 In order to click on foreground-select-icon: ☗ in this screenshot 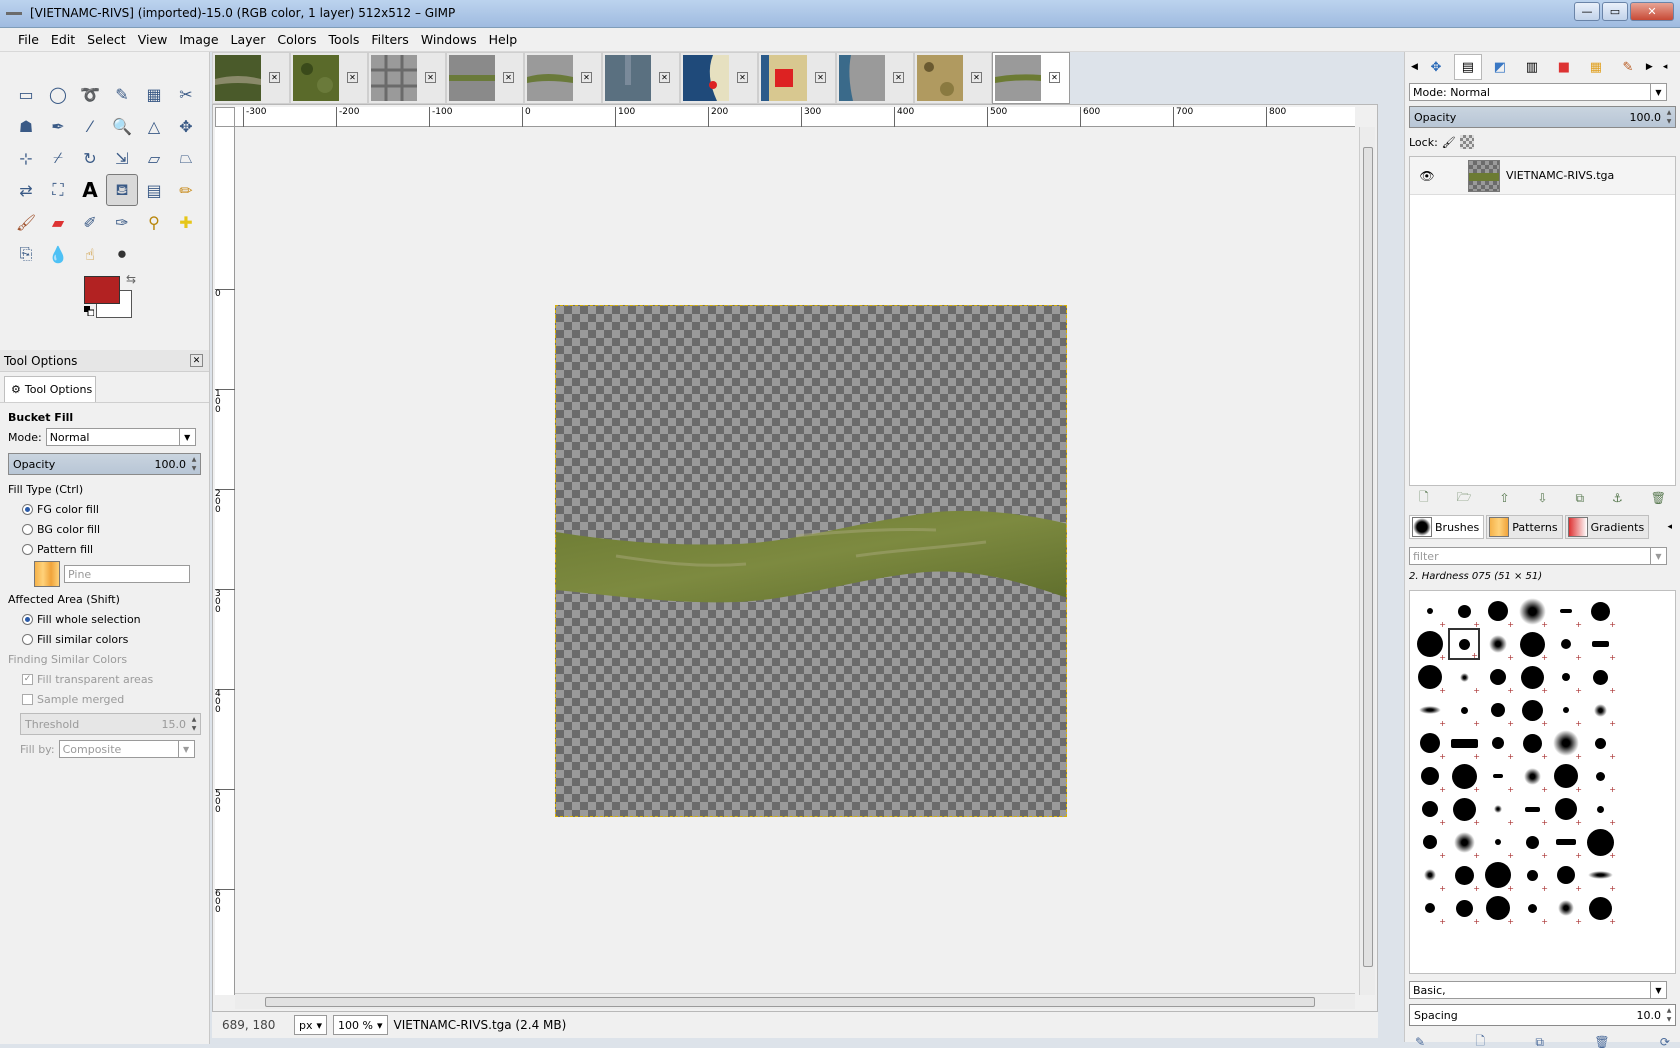, I will do `click(26, 126)`.